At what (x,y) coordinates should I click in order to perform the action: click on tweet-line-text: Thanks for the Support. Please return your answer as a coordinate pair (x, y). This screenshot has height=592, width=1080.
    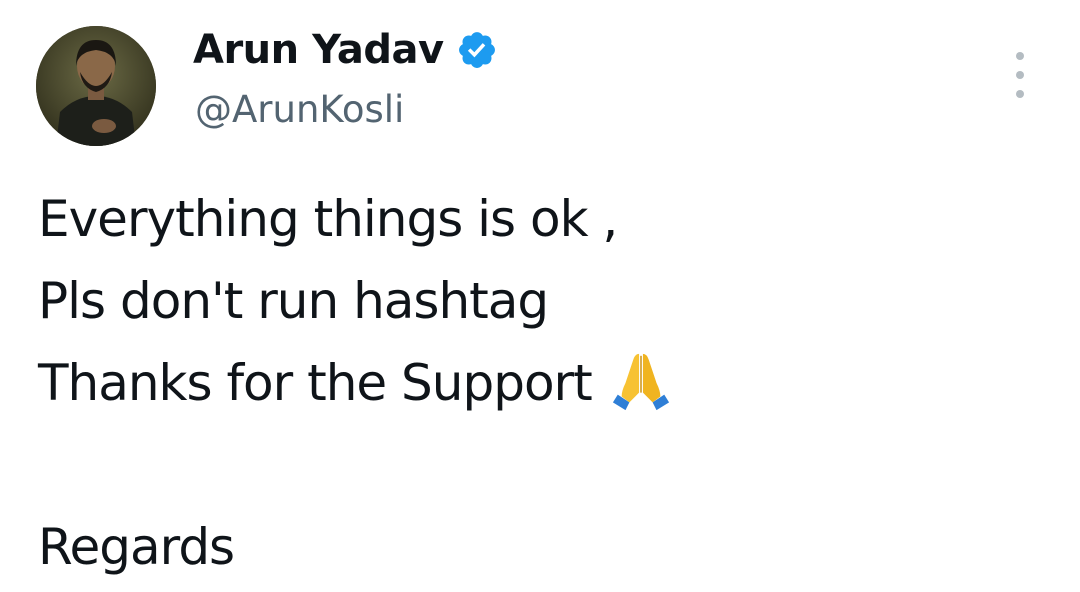
    Looking at the image, I should click on (315, 383).